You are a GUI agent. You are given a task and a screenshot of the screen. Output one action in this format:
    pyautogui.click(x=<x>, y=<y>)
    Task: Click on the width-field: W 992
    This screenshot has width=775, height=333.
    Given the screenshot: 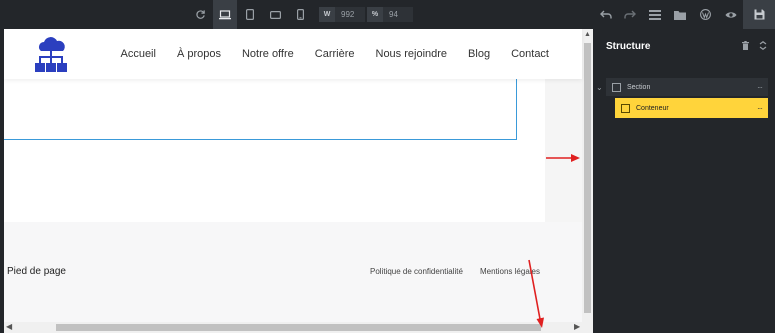 What is the action you would take?
    pyautogui.click(x=342, y=14)
    